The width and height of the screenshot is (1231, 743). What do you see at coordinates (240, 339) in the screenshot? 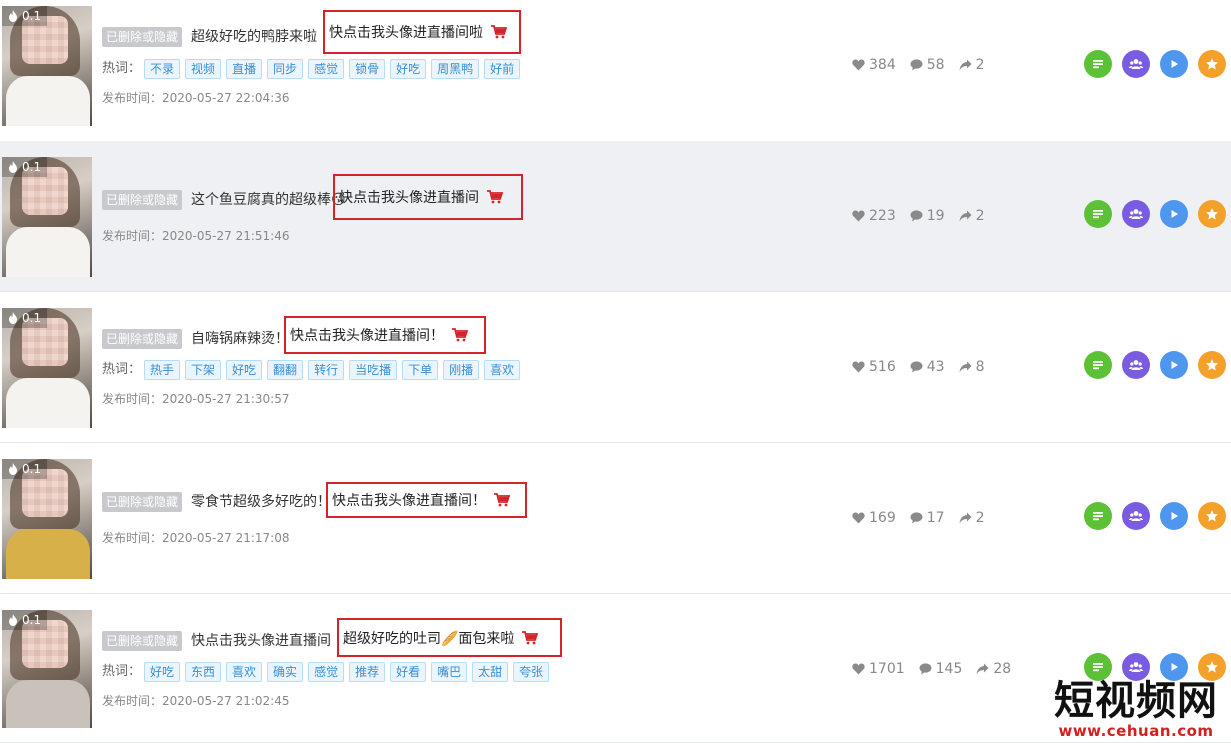
I see `video-title: 自嗨锅麻辣烫！` at bounding box center [240, 339].